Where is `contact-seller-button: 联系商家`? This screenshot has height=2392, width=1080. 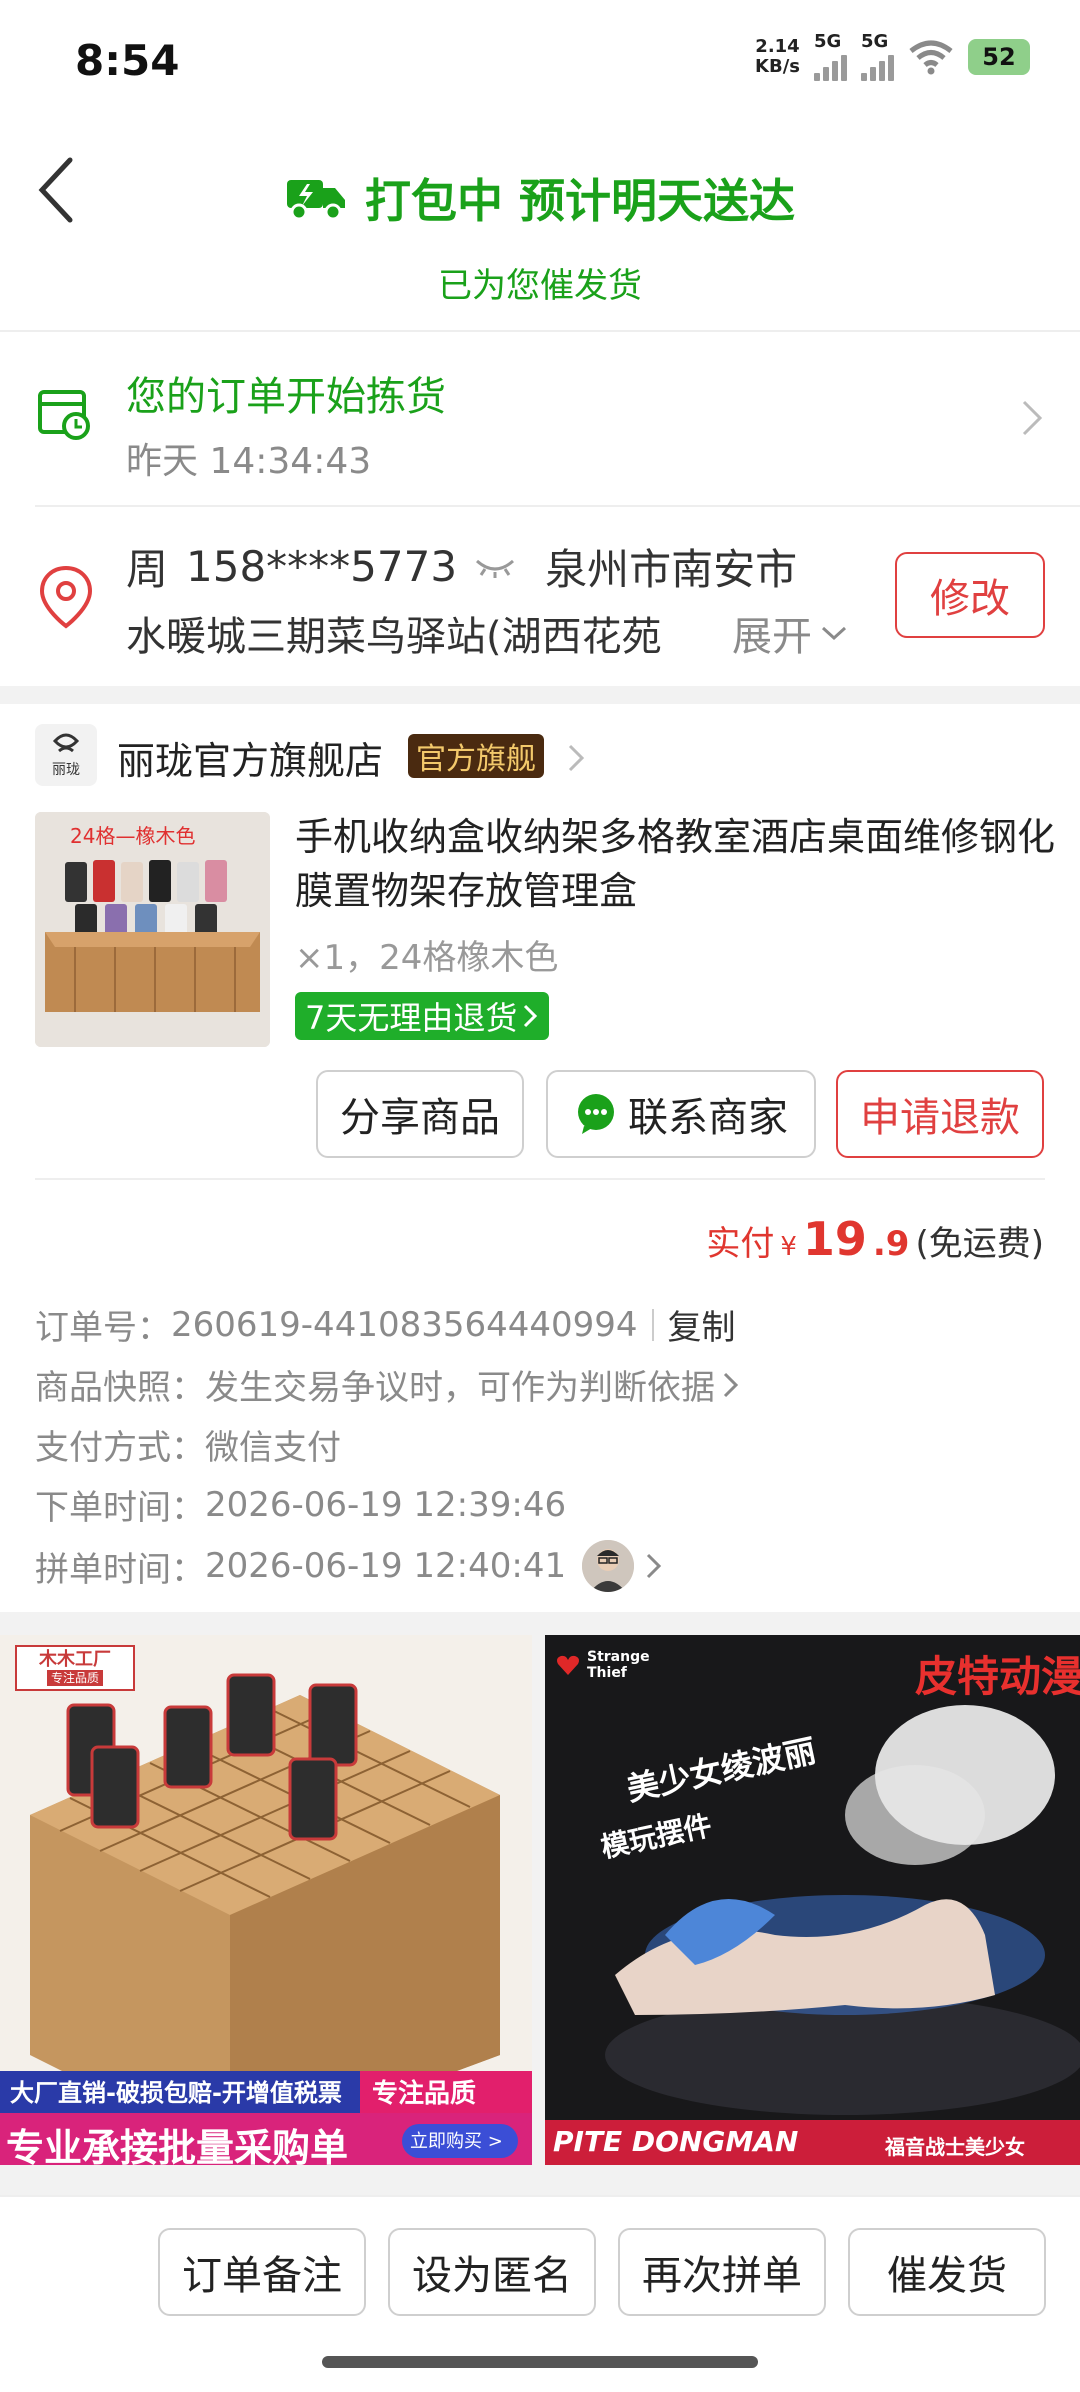
contact-seller-button: 联系商家 is located at coordinates (681, 1114).